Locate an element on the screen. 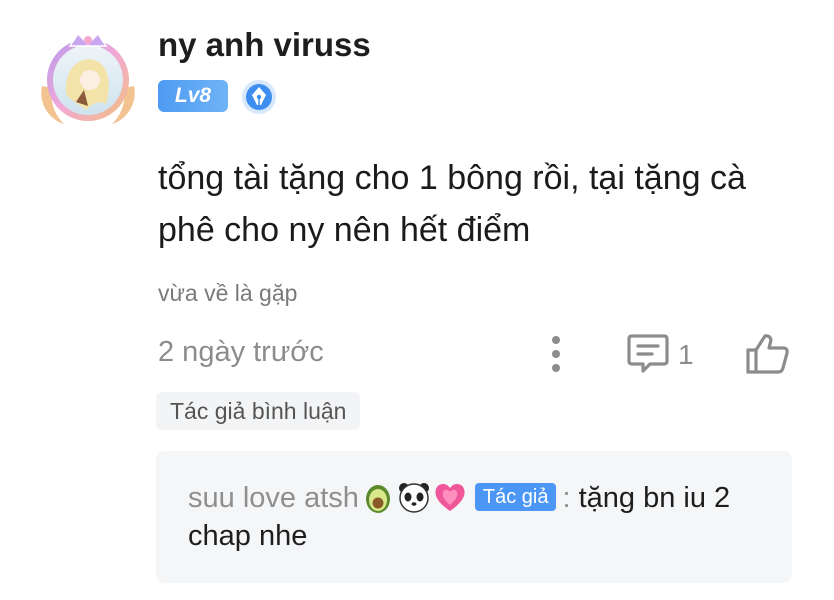 The height and width of the screenshot is (600, 834). author-tag-badge: Tác giả is located at coordinates (515, 497).